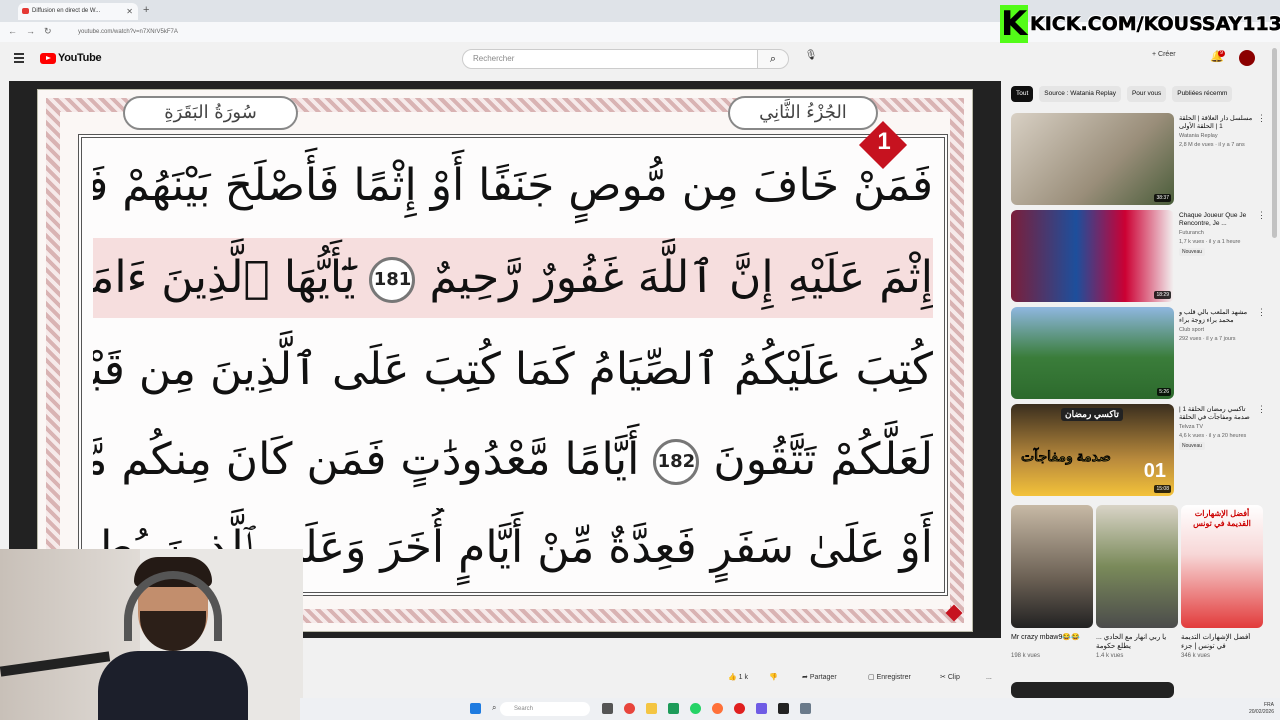 The height and width of the screenshot is (720, 1280). I want to click on back-icon: ←, so click(12, 31).